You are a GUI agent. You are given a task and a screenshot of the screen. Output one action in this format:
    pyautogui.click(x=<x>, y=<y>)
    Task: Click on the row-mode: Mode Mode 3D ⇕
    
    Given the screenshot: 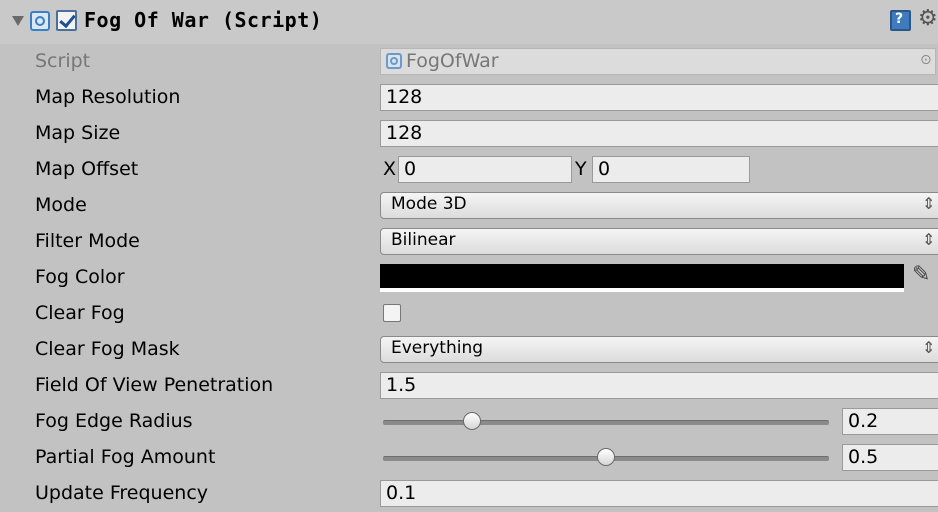 What is the action you would take?
    pyautogui.click(x=469, y=206)
    